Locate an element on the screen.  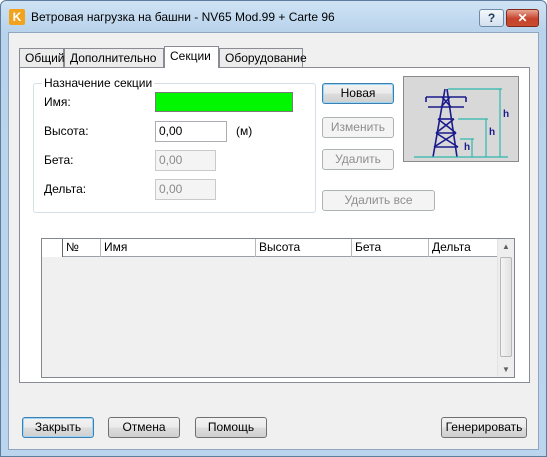
scroll-up-icon: ▲ is located at coordinates (506, 246).